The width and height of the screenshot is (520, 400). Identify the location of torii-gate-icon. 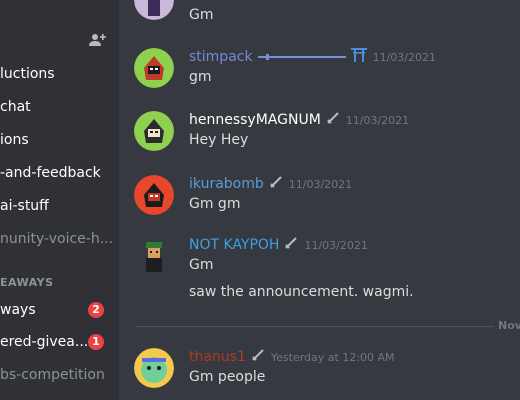
(358, 57).